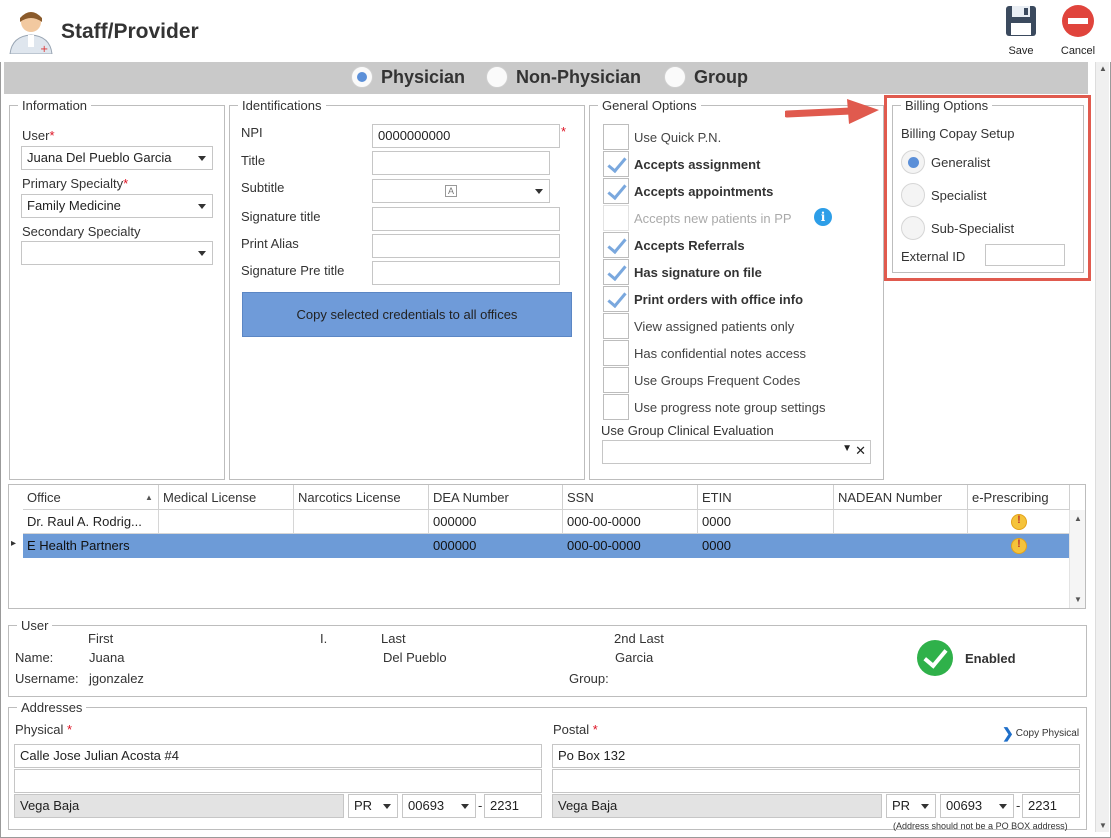 The image size is (1111, 838). Describe the element at coordinates (1051, 806) in the screenshot. I see `postal-zip4-input: 2231` at that location.